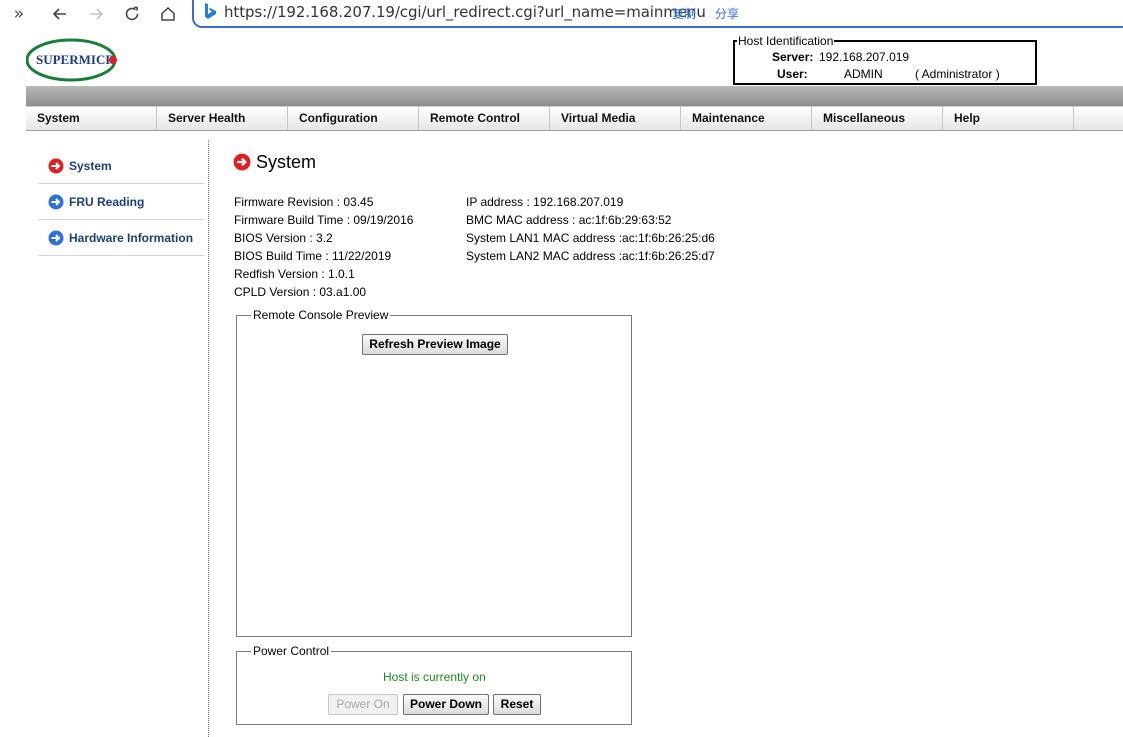 The image size is (1123, 737). I want to click on overflow-chevrons-icon: », so click(19, 14).